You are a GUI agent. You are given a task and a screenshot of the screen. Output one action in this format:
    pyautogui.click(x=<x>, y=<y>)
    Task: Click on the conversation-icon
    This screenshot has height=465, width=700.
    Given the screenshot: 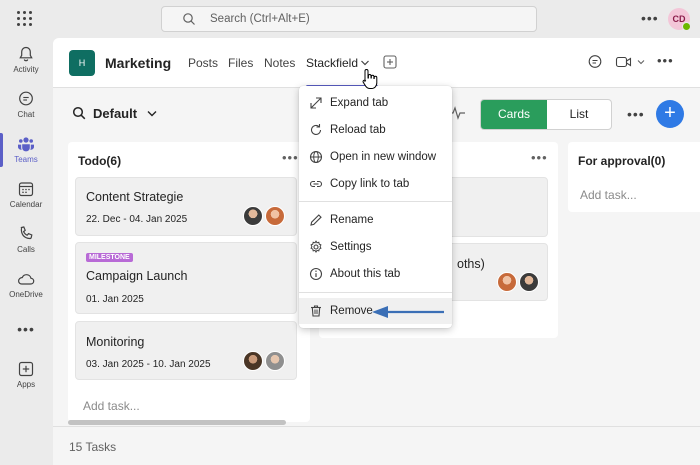 What is the action you would take?
    pyautogui.click(x=595, y=62)
    